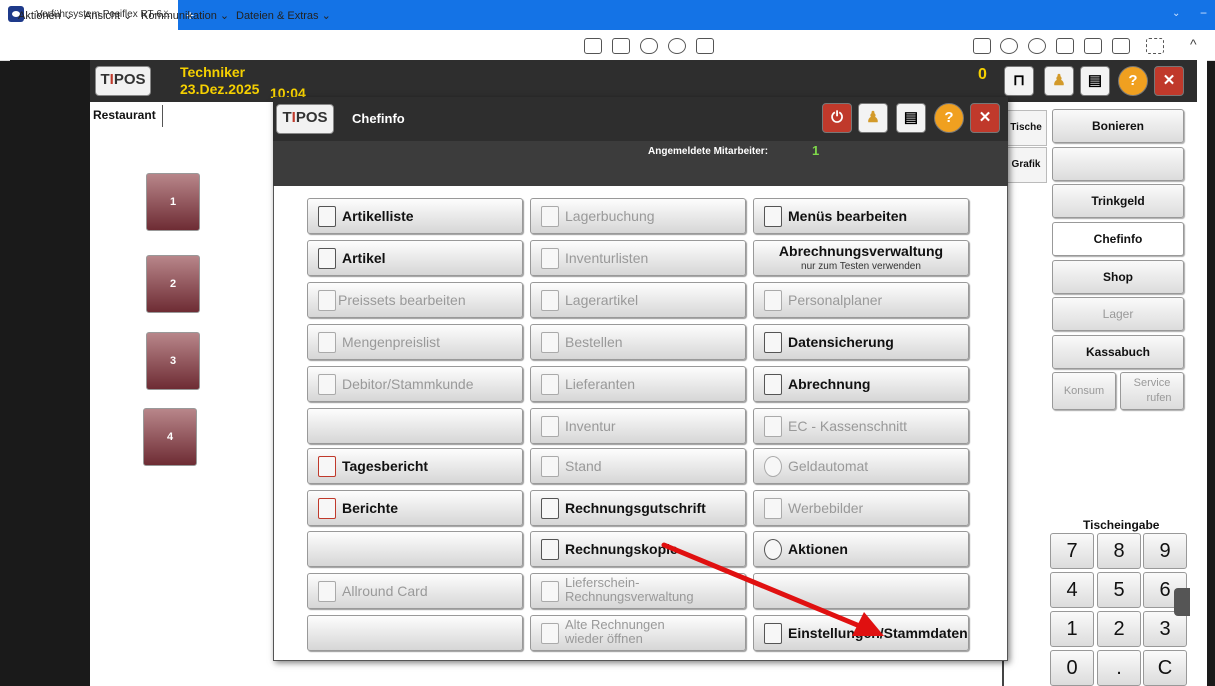  Describe the element at coordinates (170, 437) in the screenshot. I see `table-button-4: 4` at that location.